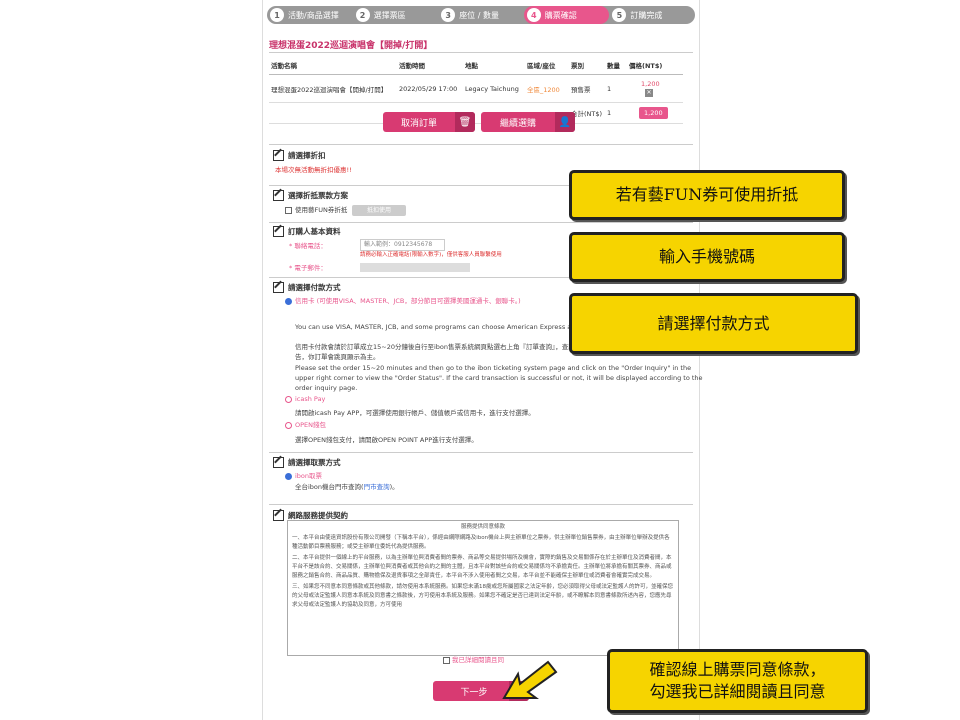 The image size is (960, 720). What do you see at coordinates (377, 487) in the screenshot?
I see `store-lookup-link: 門市查詢` at bounding box center [377, 487].